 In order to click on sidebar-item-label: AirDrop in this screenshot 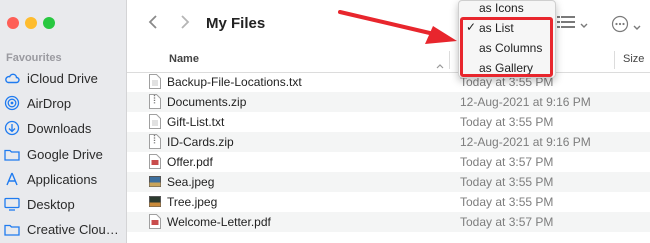, I will do `click(49, 103)`.